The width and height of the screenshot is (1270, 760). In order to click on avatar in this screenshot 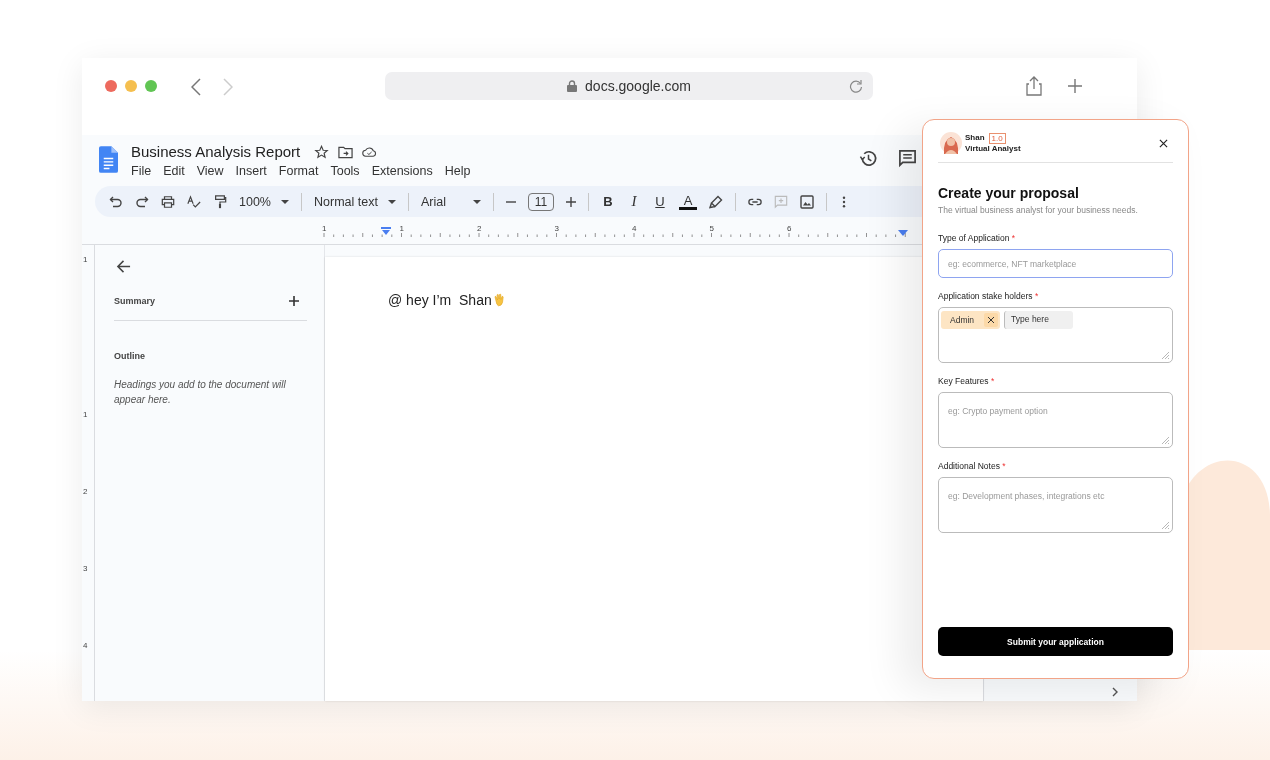, I will do `click(951, 143)`.